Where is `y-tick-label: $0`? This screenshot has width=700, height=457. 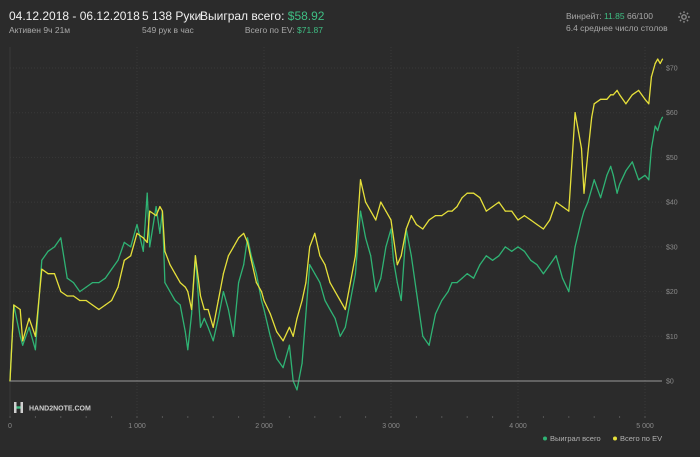 y-tick-label: $0 is located at coordinates (670, 382).